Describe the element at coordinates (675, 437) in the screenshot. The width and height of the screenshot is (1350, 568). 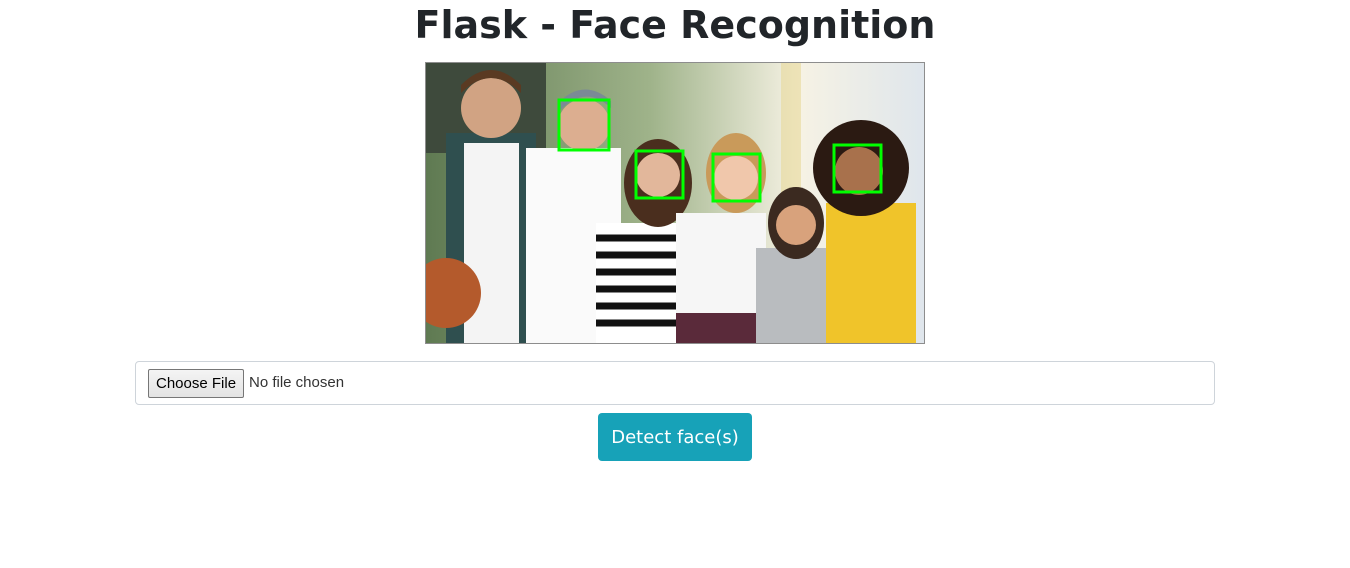
I see `detect-faces-button: Detect face(s)` at that location.